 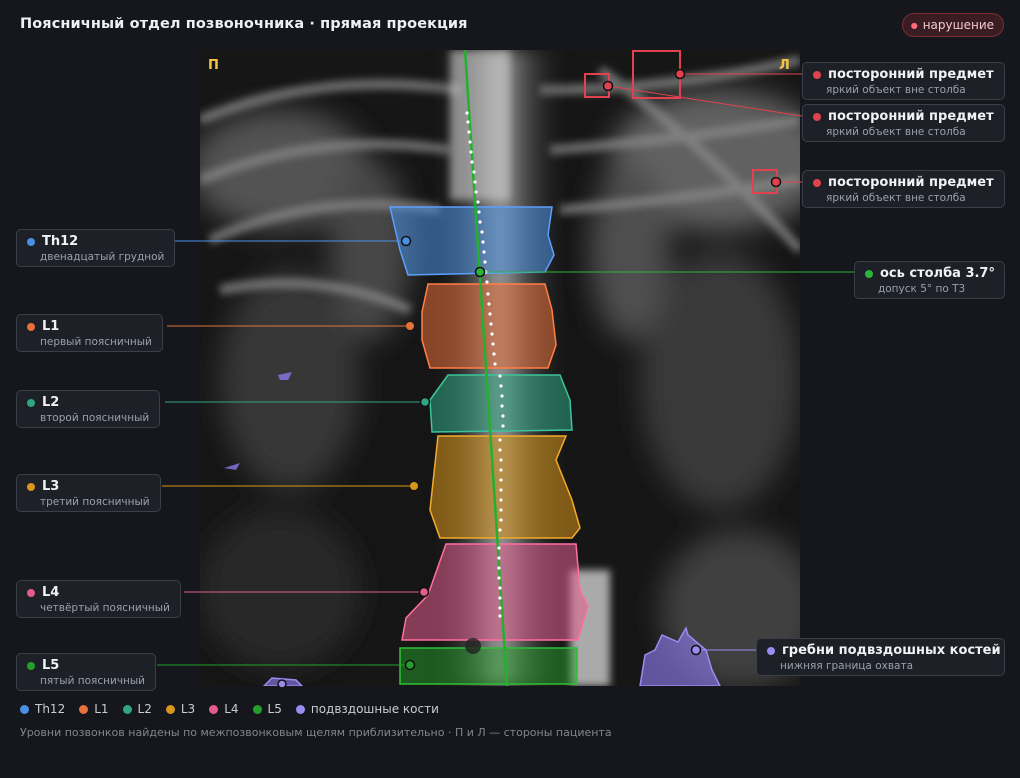 What do you see at coordinates (96, 342) in the screenshot?
I see `callout-l1-sub: первый поясничный` at bounding box center [96, 342].